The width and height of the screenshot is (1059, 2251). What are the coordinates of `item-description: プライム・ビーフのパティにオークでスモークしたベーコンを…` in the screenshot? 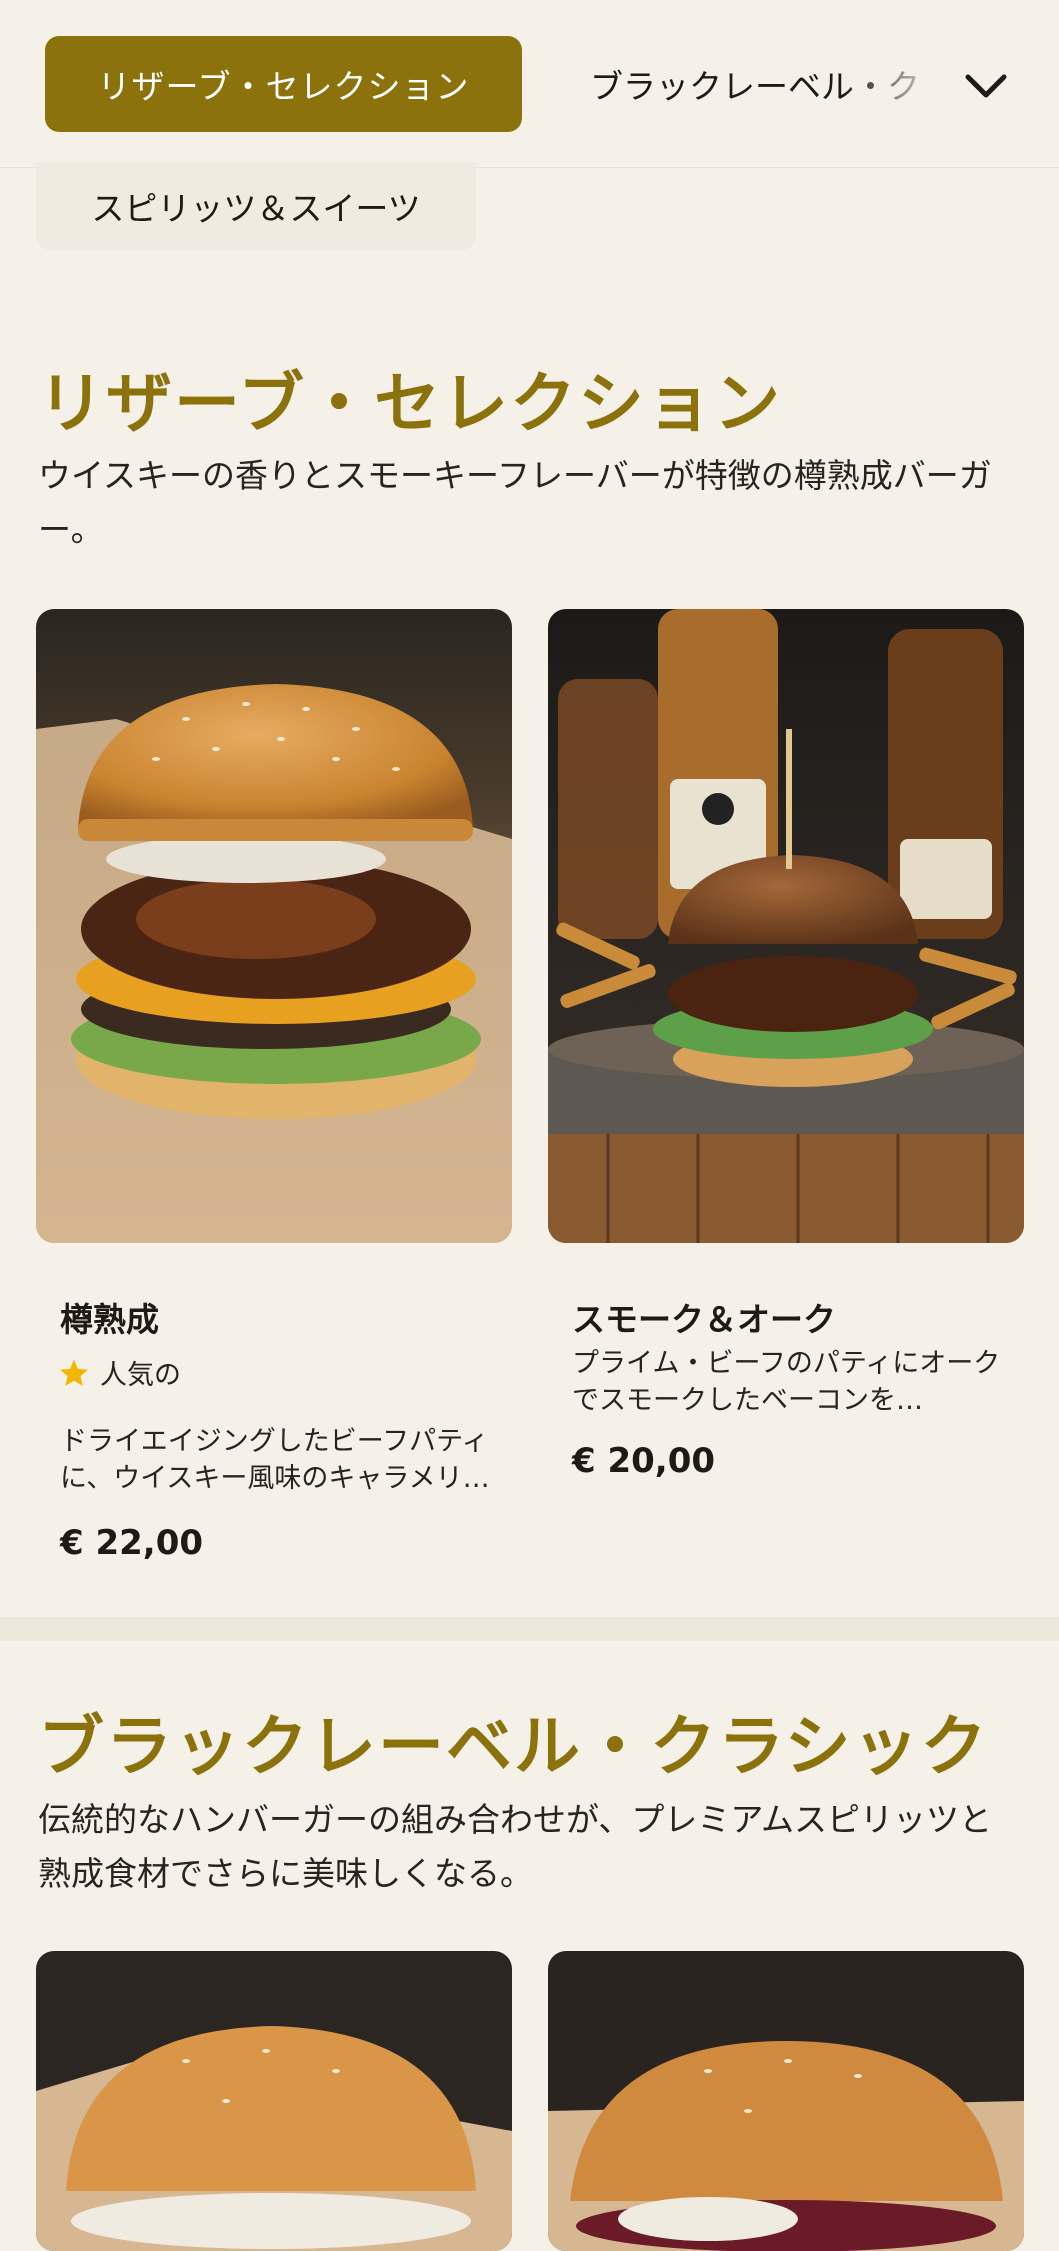 It's located at (786, 1382).